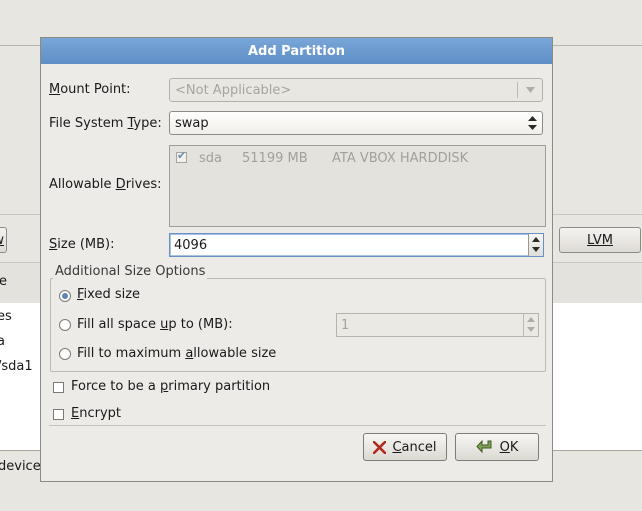 Image resolution: width=642 pixels, height=511 pixels. Describe the element at coordinates (16, 366) in the screenshot. I see `list-item: /sda1` at that location.